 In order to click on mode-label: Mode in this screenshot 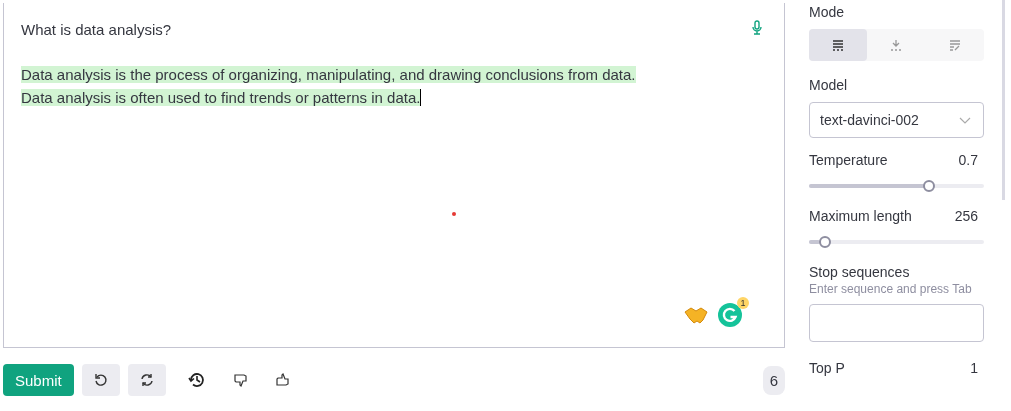, I will do `click(827, 12)`.